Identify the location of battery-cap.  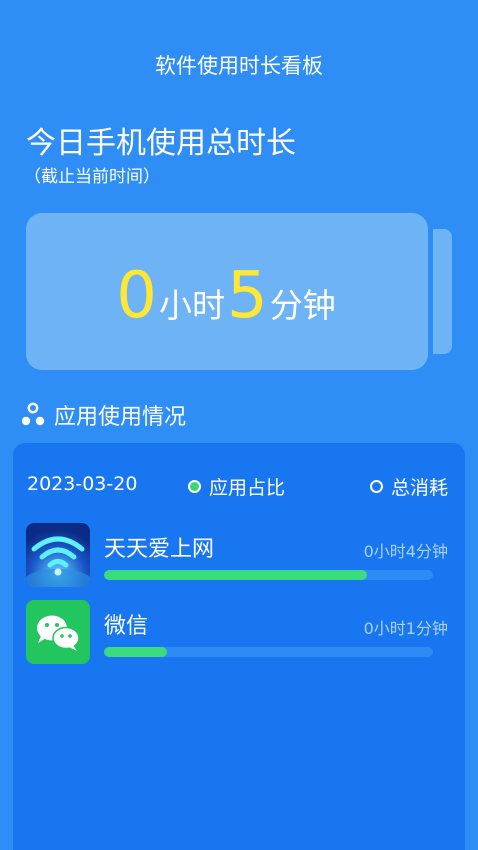
(442, 291).